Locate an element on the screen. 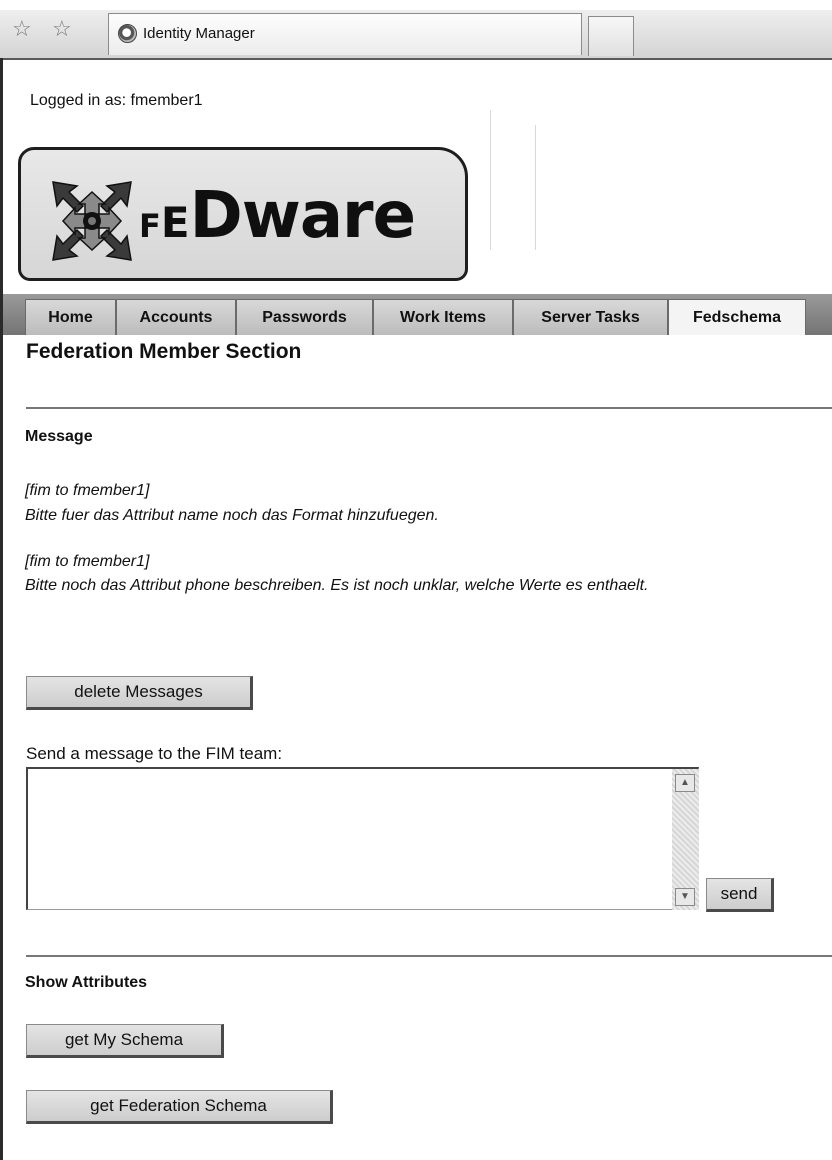 The height and width of the screenshot is (1160, 832). tab-home: Home is located at coordinates (70, 317).